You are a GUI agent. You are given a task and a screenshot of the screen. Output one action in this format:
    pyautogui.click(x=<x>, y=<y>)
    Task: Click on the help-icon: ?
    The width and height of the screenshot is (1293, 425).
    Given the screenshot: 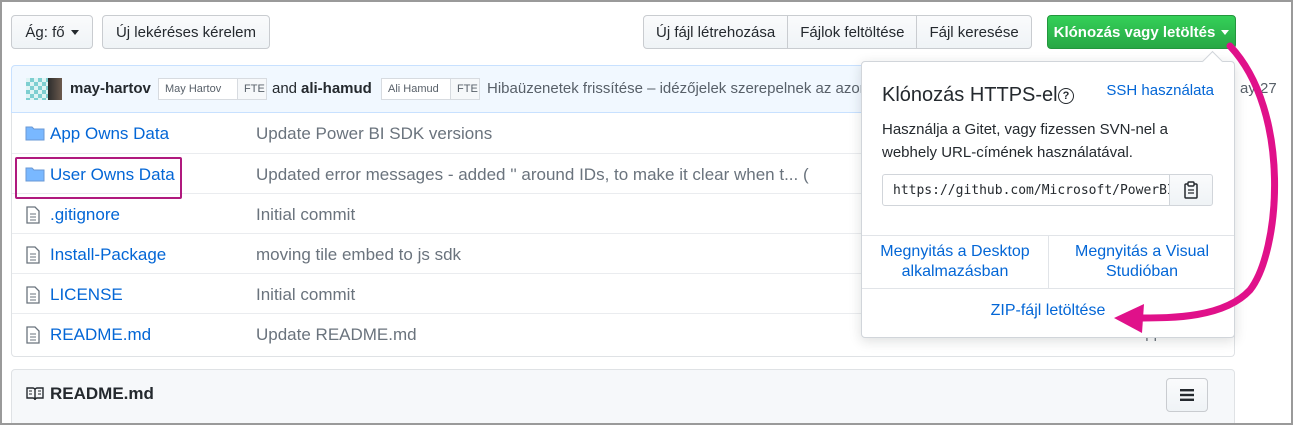 What is the action you would take?
    pyautogui.click(x=1066, y=96)
    